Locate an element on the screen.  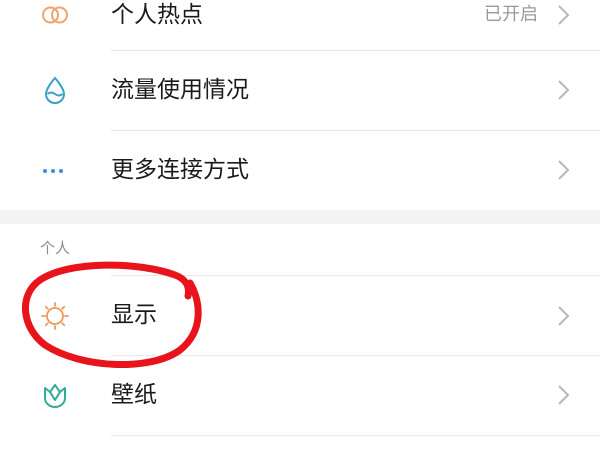
section-separator is located at coordinates (300, 217).